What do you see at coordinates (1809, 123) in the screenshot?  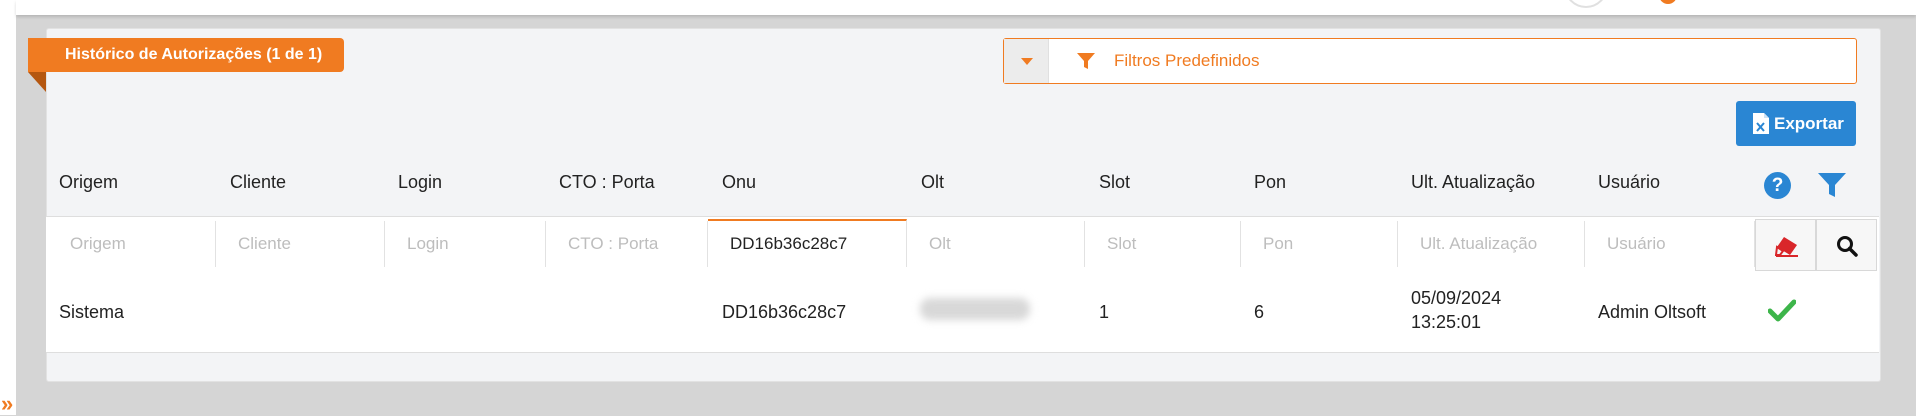 I see `export-label: Exportar` at bounding box center [1809, 123].